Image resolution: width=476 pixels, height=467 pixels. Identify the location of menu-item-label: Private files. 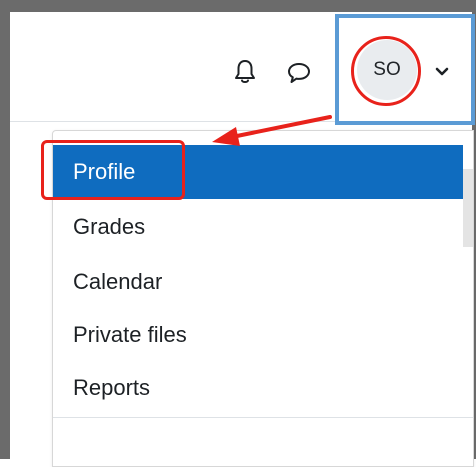
(130, 334).